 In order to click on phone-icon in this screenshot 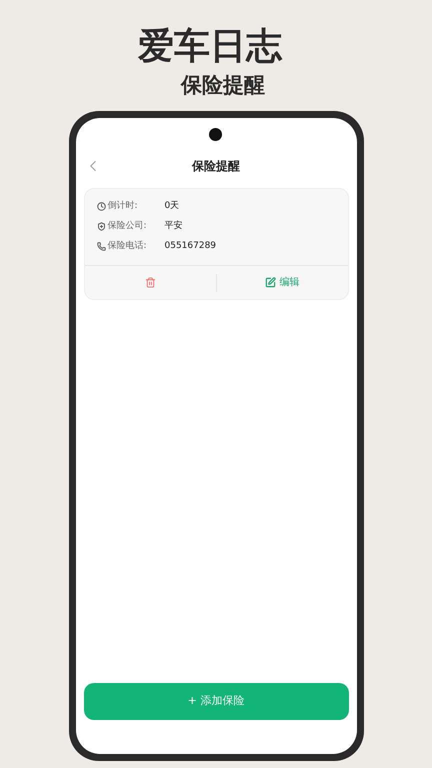, I will do `click(101, 246)`.